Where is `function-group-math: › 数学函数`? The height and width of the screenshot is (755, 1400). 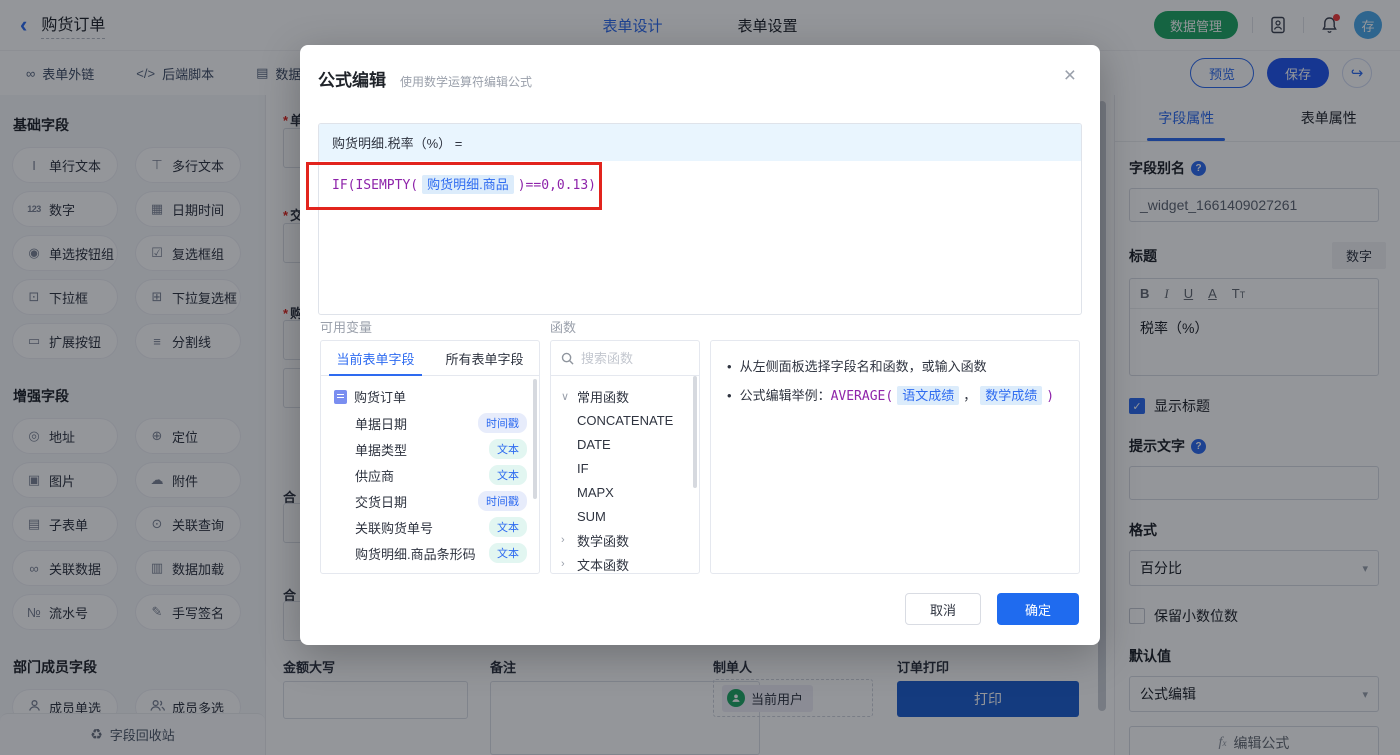 function-group-math: › 数学函数 is located at coordinates (625, 540).